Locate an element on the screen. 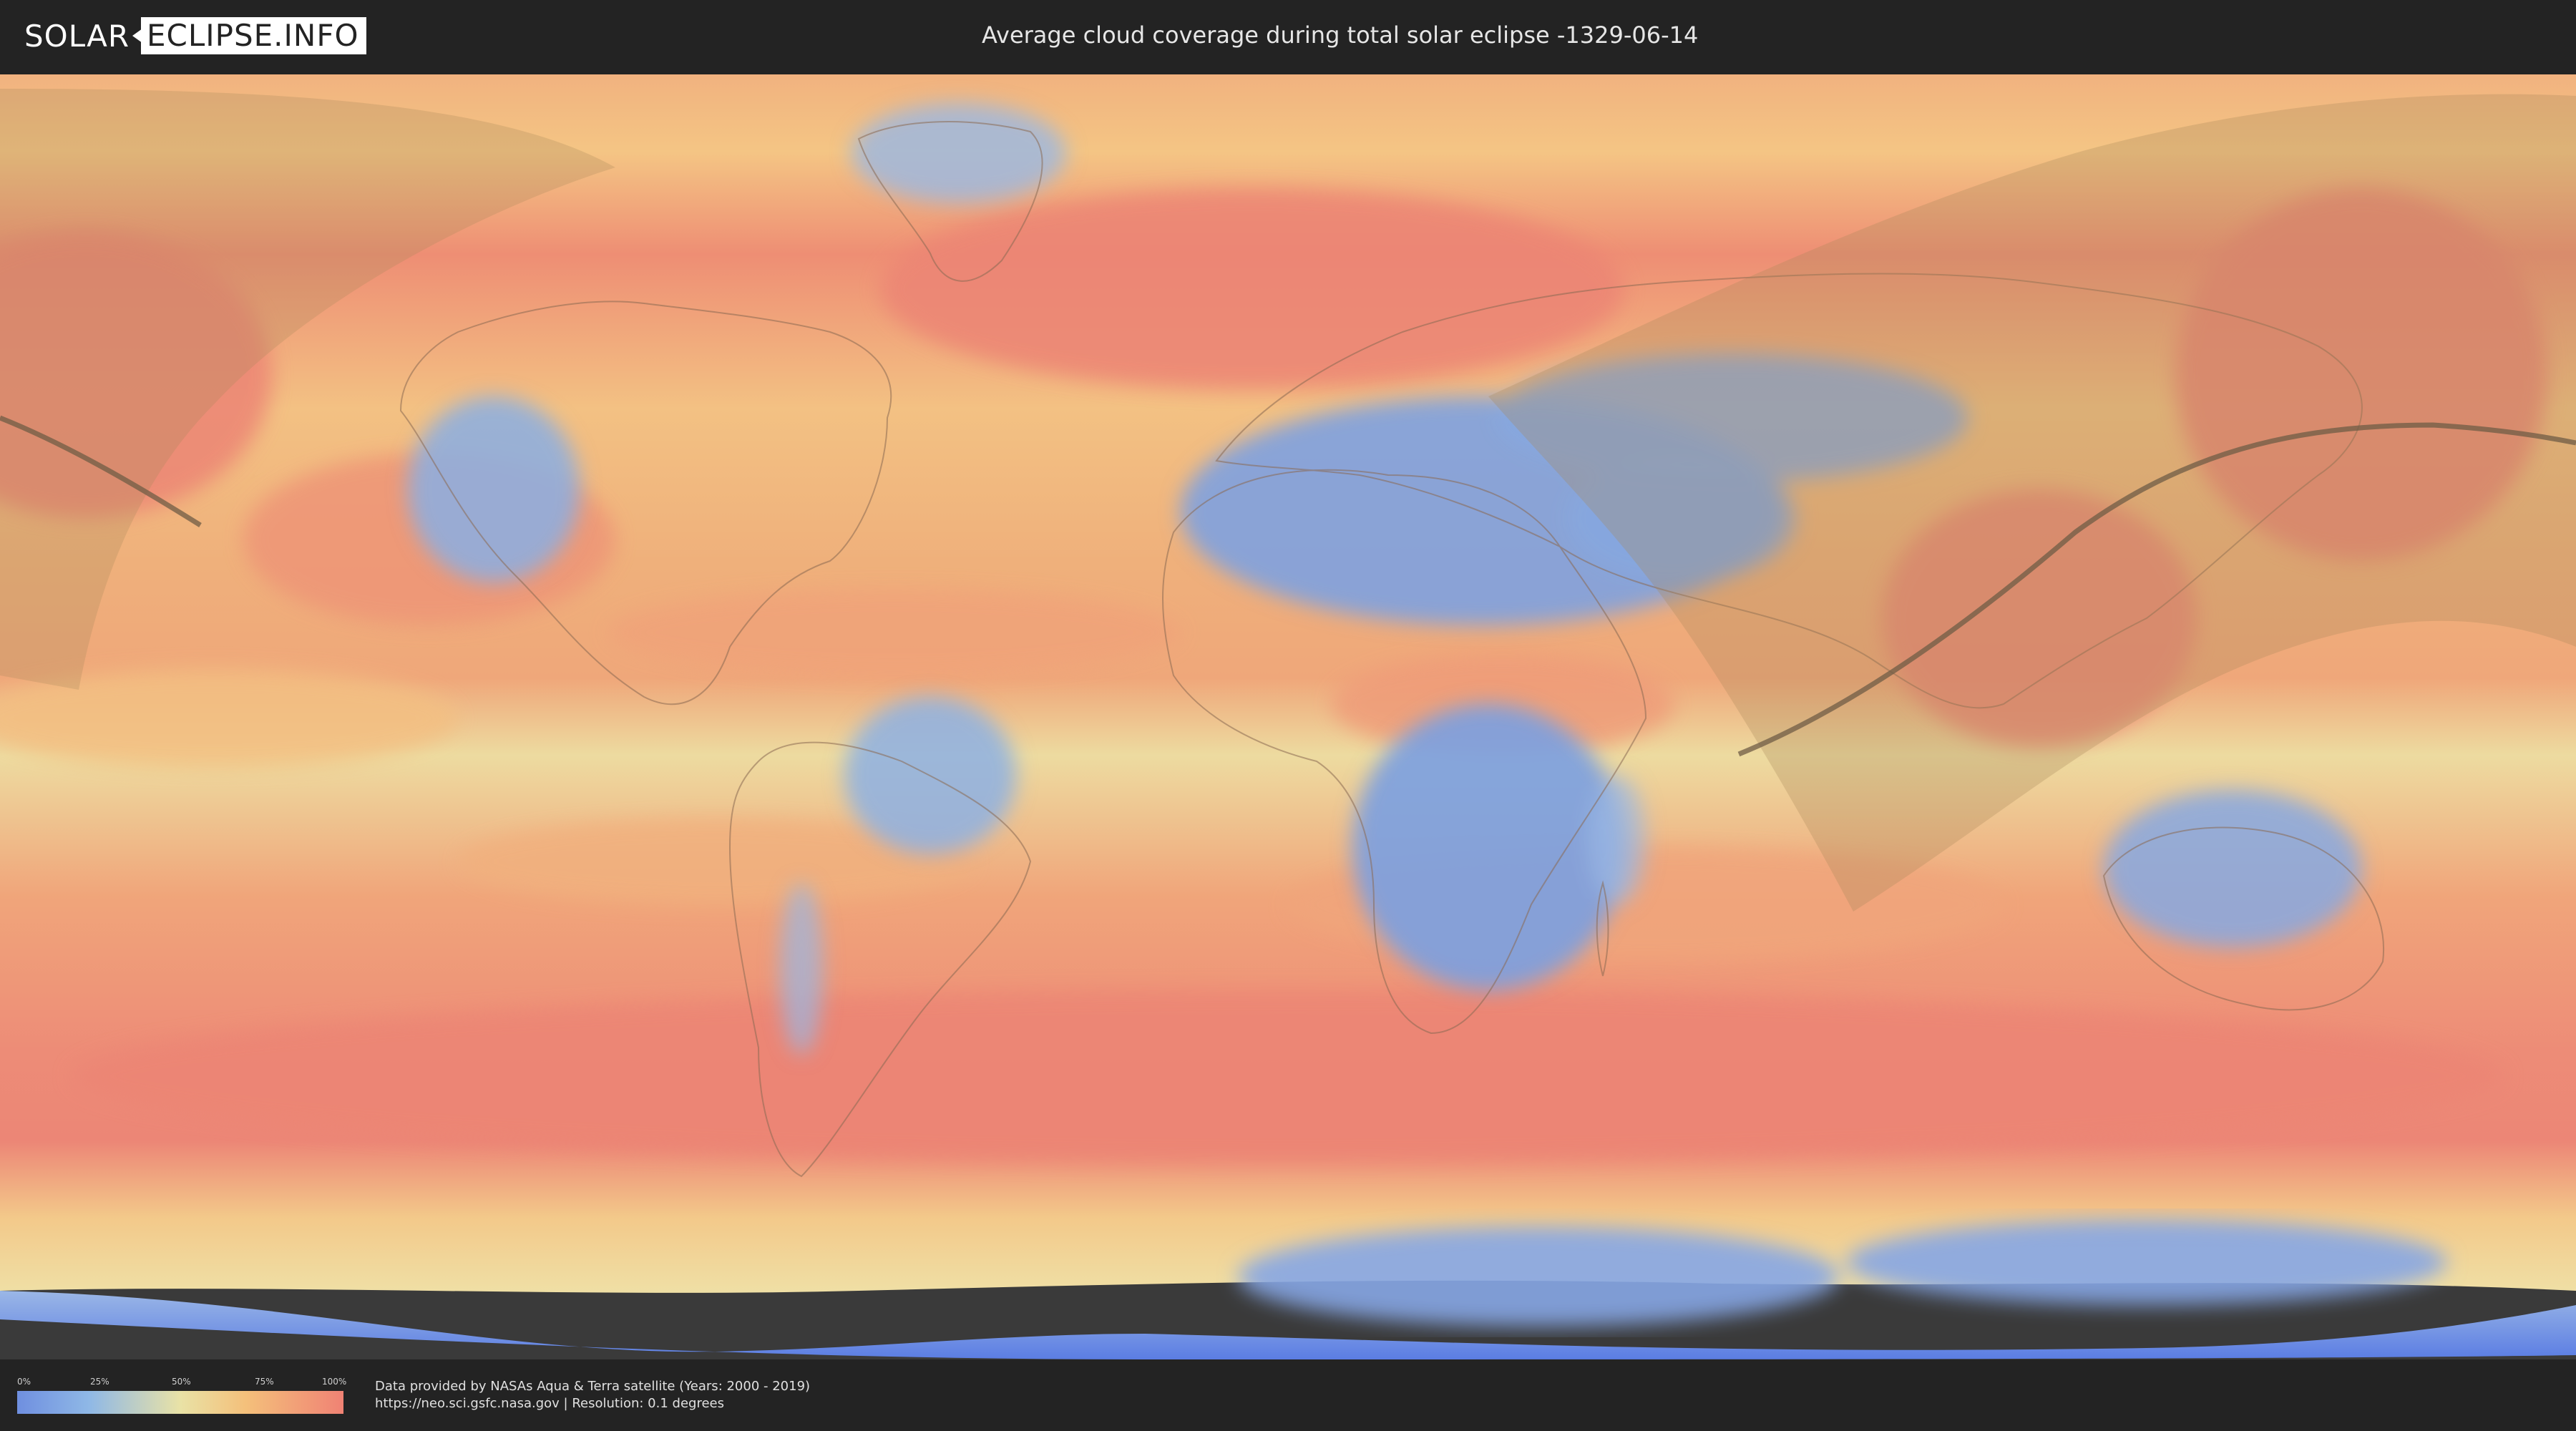 The height and width of the screenshot is (1431, 2576). legend-tick-50: 50% is located at coordinates (181, 1382).